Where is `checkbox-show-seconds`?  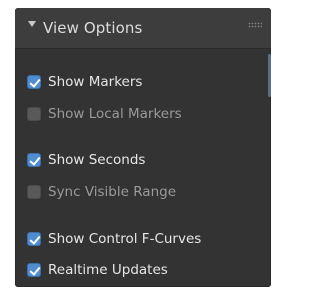 checkbox-show-seconds is located at coordinates (34, 160).